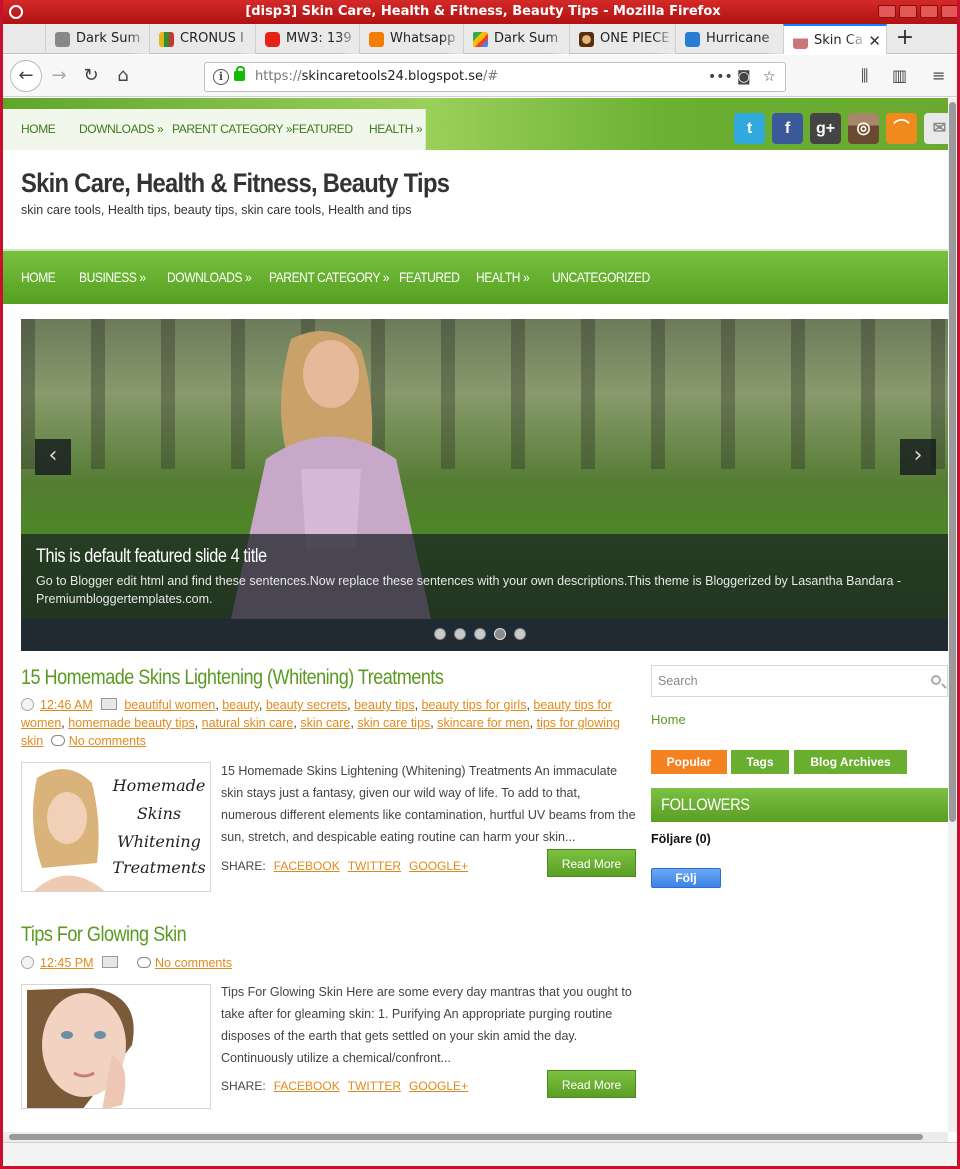 The image size is (960, 1169). Describe the element at coordinates (678, 681) in the screenshot. I see `search-input: Search` at that location.